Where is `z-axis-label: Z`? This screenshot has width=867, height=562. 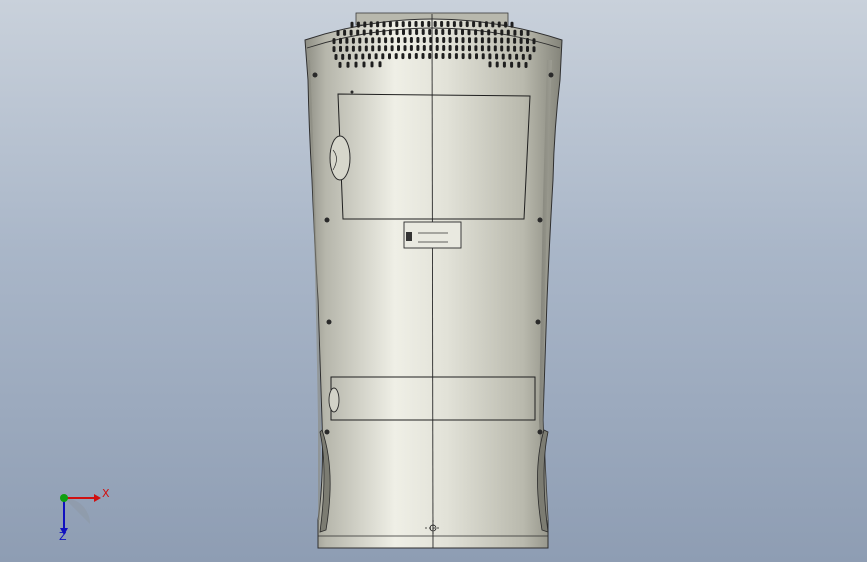
z-axis-label: Z is located at coordinates (63, 536).